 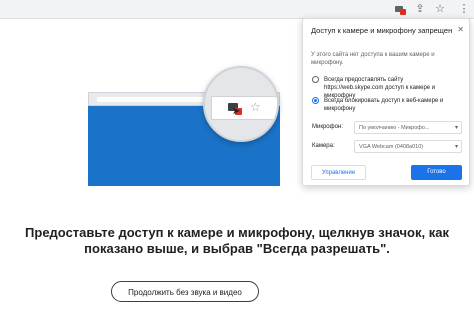 What do you see at coordinates (185, 291) in the screenshot?
I see `continue-without-av-button: Продолжить без звука и видео` at bounding box center [185, 291].